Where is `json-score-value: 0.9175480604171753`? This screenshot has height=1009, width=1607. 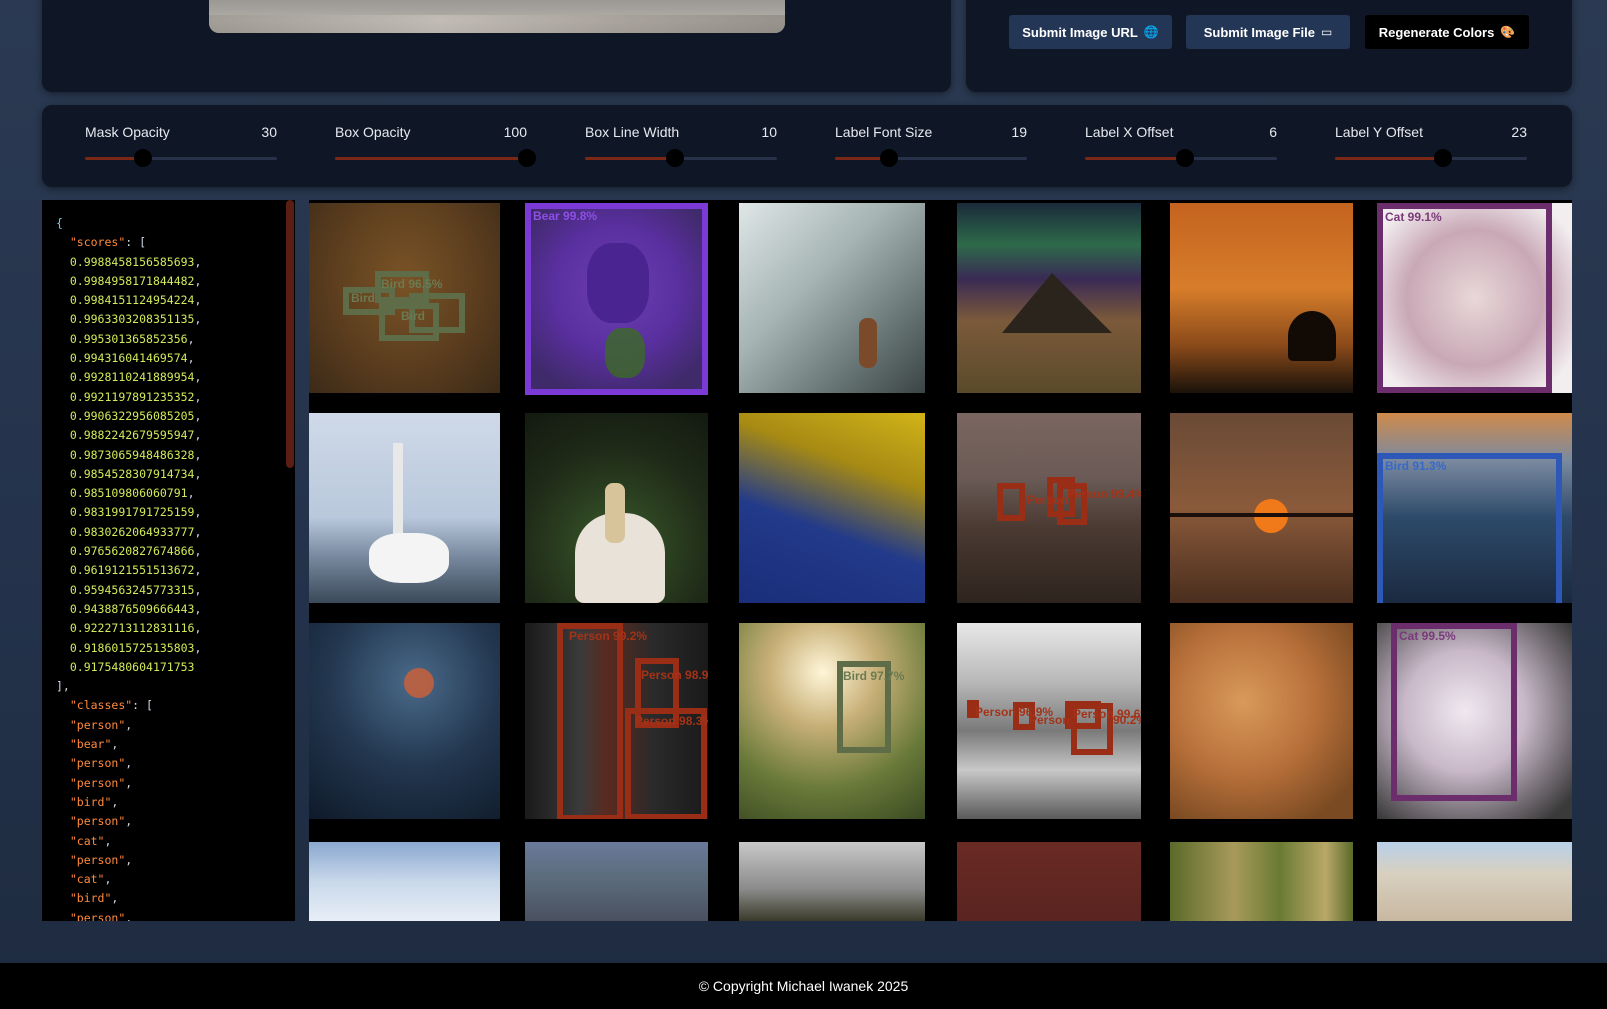
json-score-value: 0.9175480604171753 is located at coordinates (132, 666).